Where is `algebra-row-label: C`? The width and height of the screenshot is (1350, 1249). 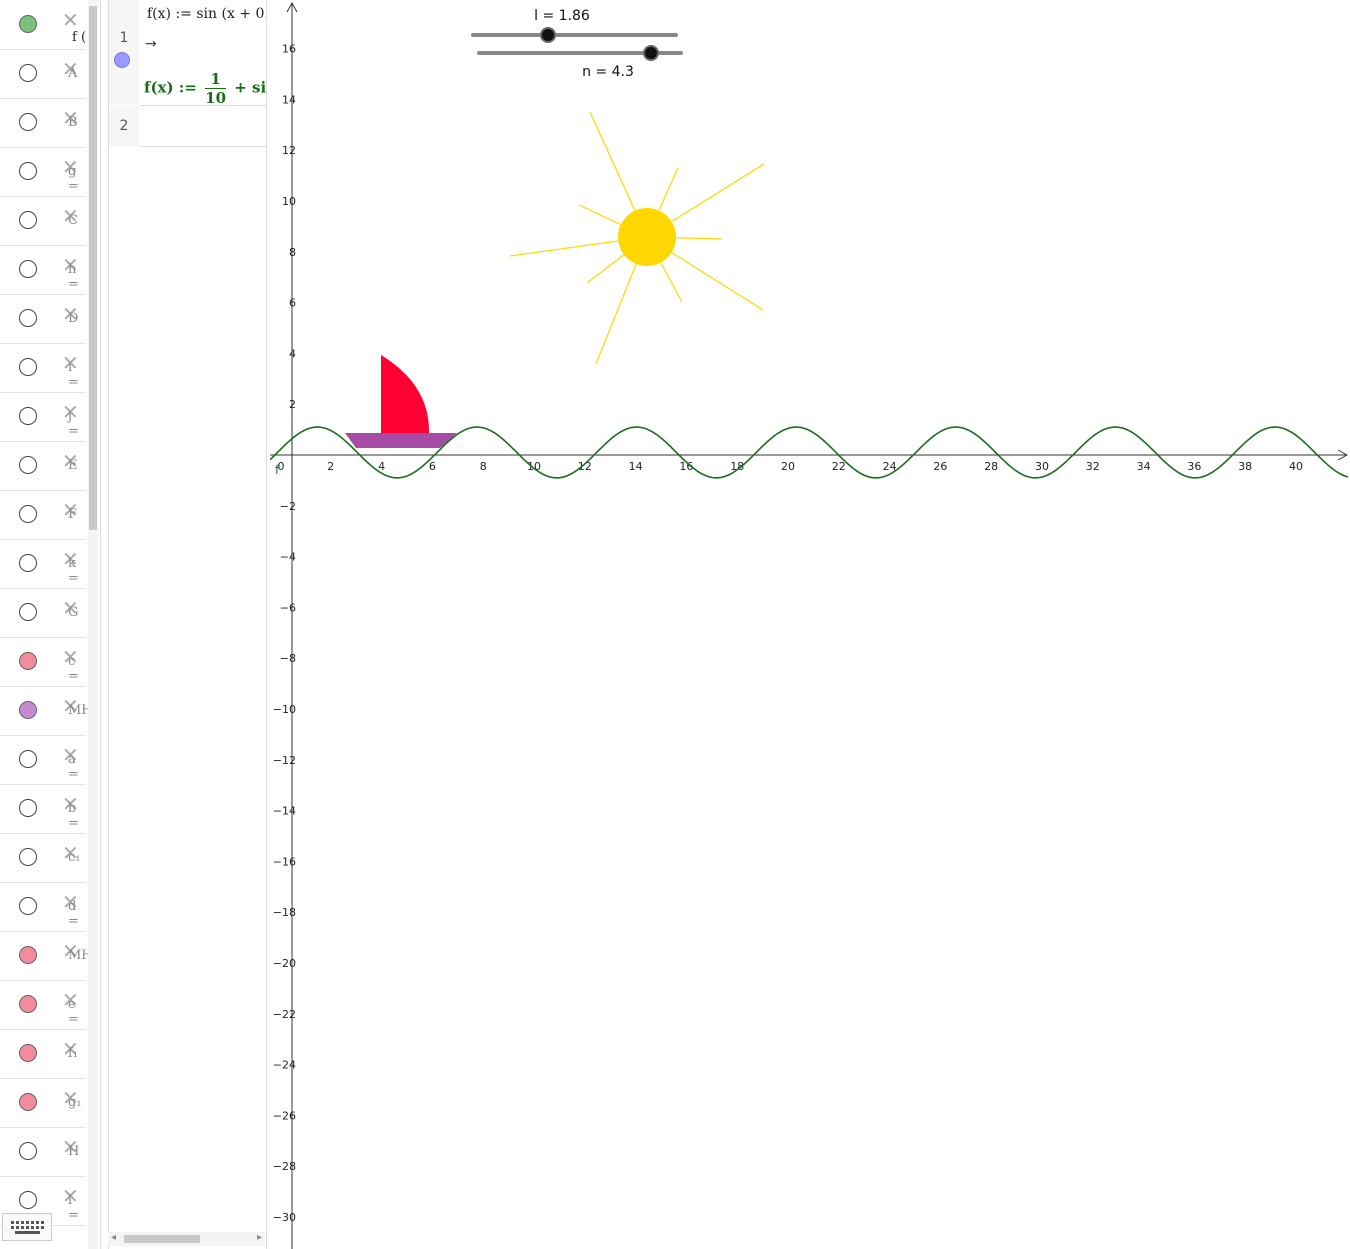 algebra-row-label: C is located at coordinates (73, 220).